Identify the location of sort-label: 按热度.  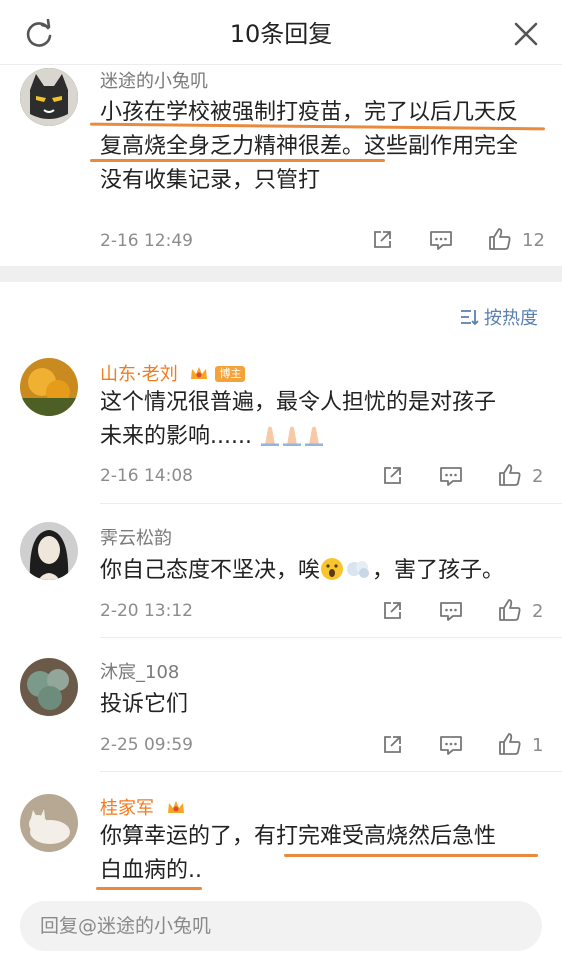
(511, 318).